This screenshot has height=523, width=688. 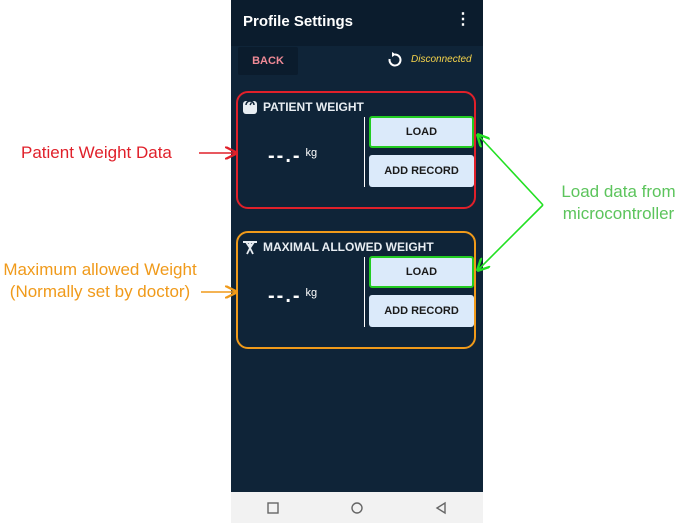 I want to click on recents-square-icon, so click(x=273, y=508).